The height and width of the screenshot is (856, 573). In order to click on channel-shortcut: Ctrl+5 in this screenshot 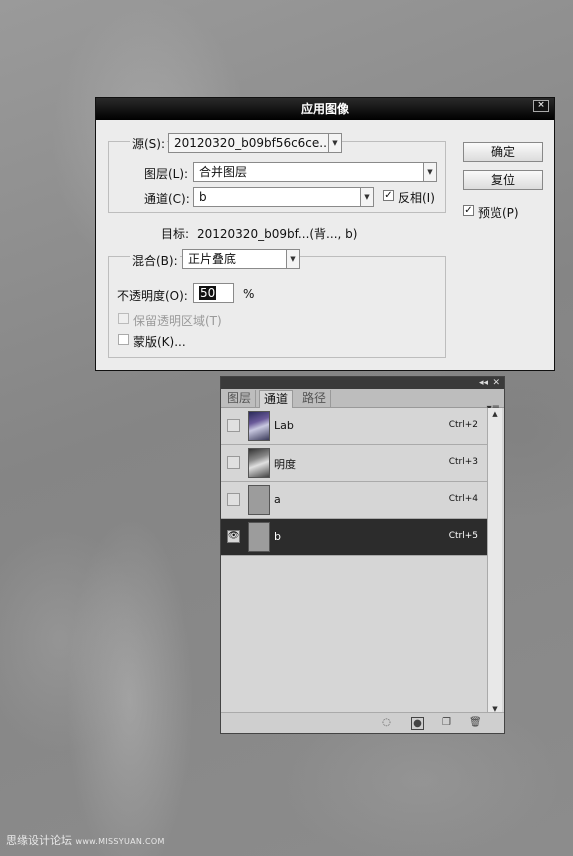, I will do `click(463, 536)`.